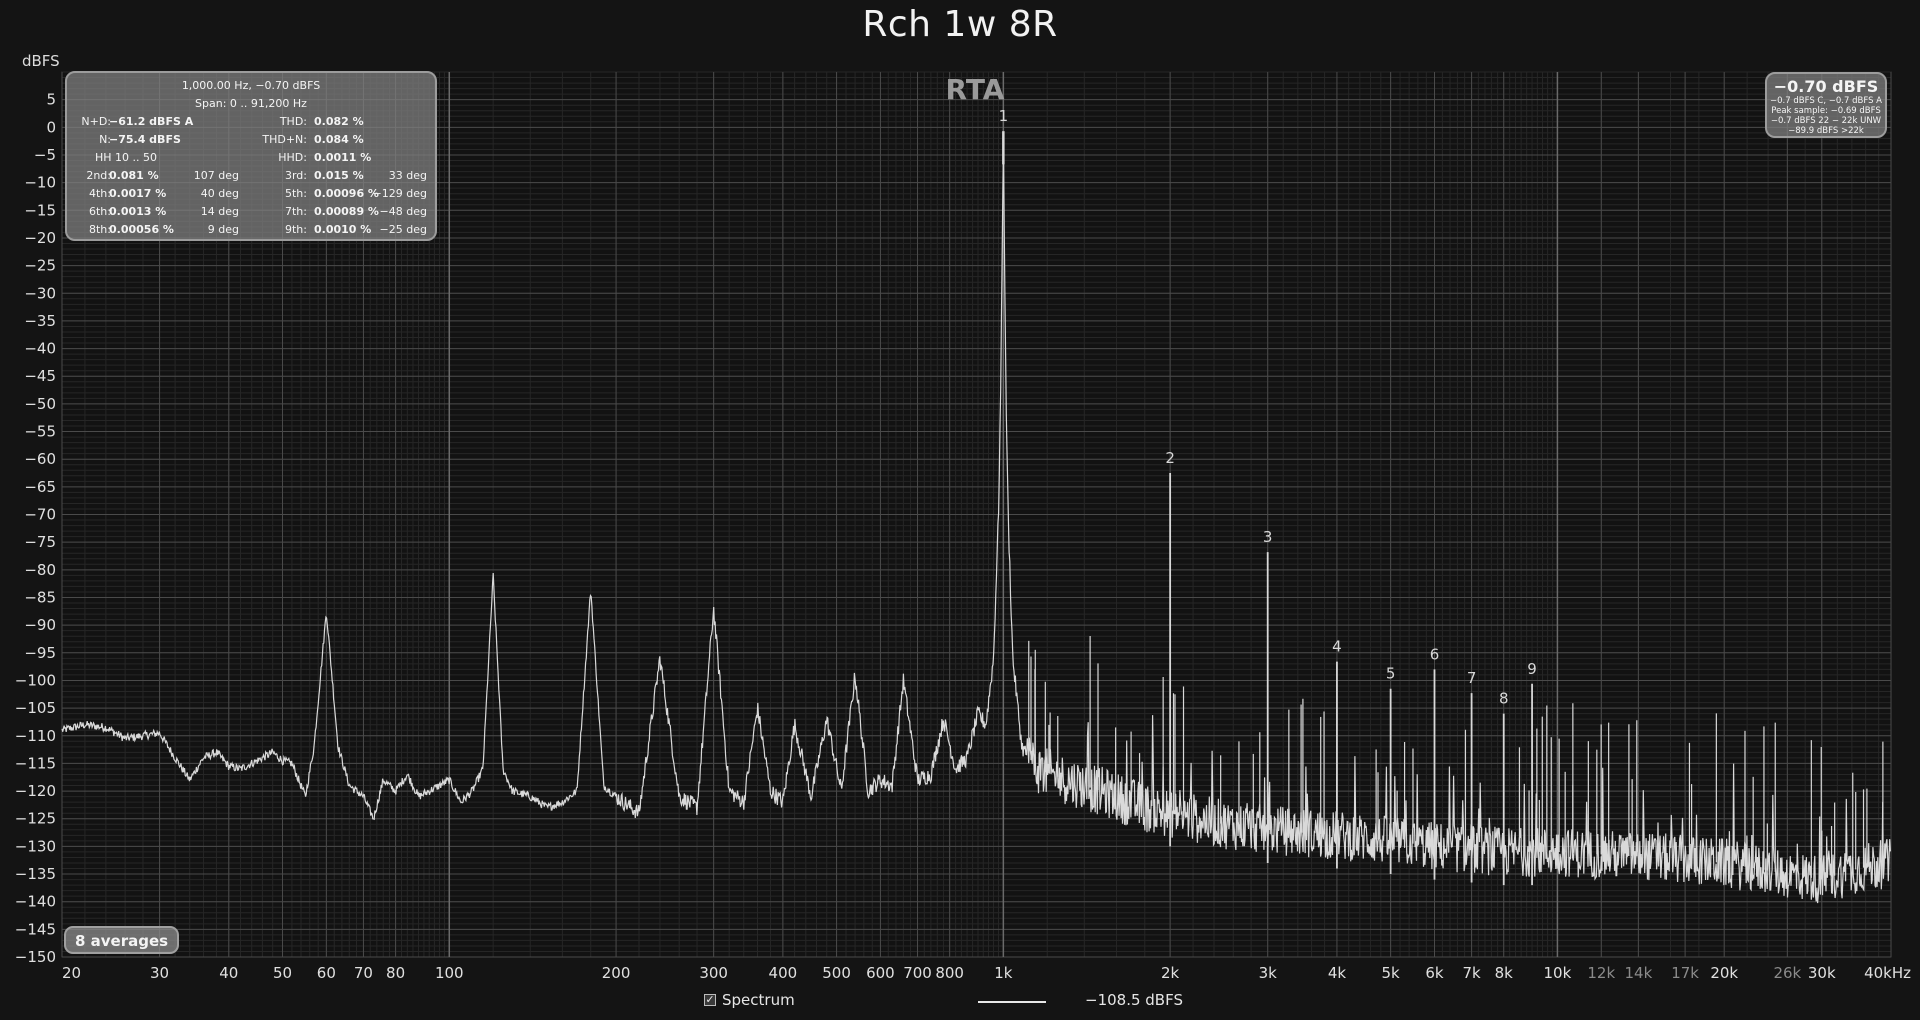 This screenshot has height=1020, width=1920. What do you see at coordinates (395, 973) in the screenshot?
I see `x-tick-label: 80` at bounding box center [395, 973].